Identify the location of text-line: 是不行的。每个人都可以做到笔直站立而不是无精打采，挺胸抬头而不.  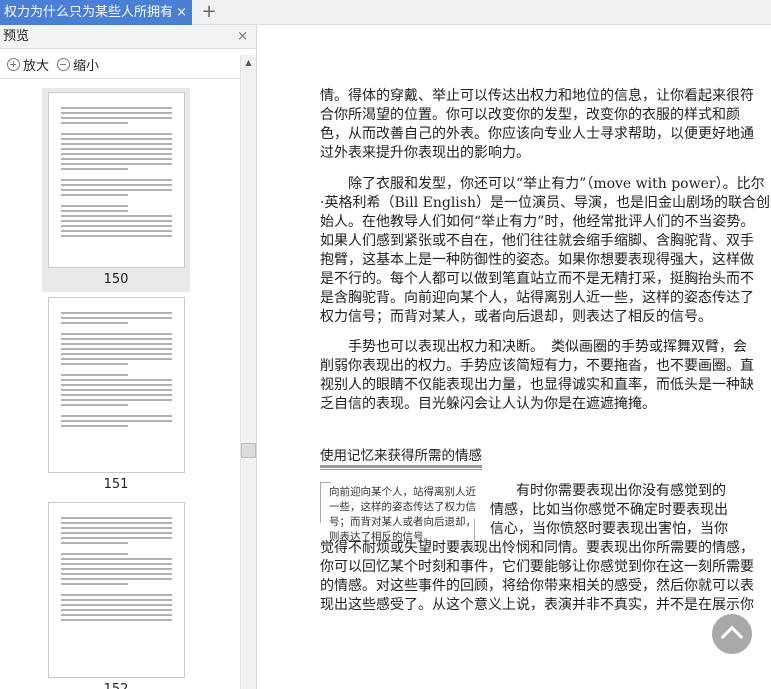
(537, 279).